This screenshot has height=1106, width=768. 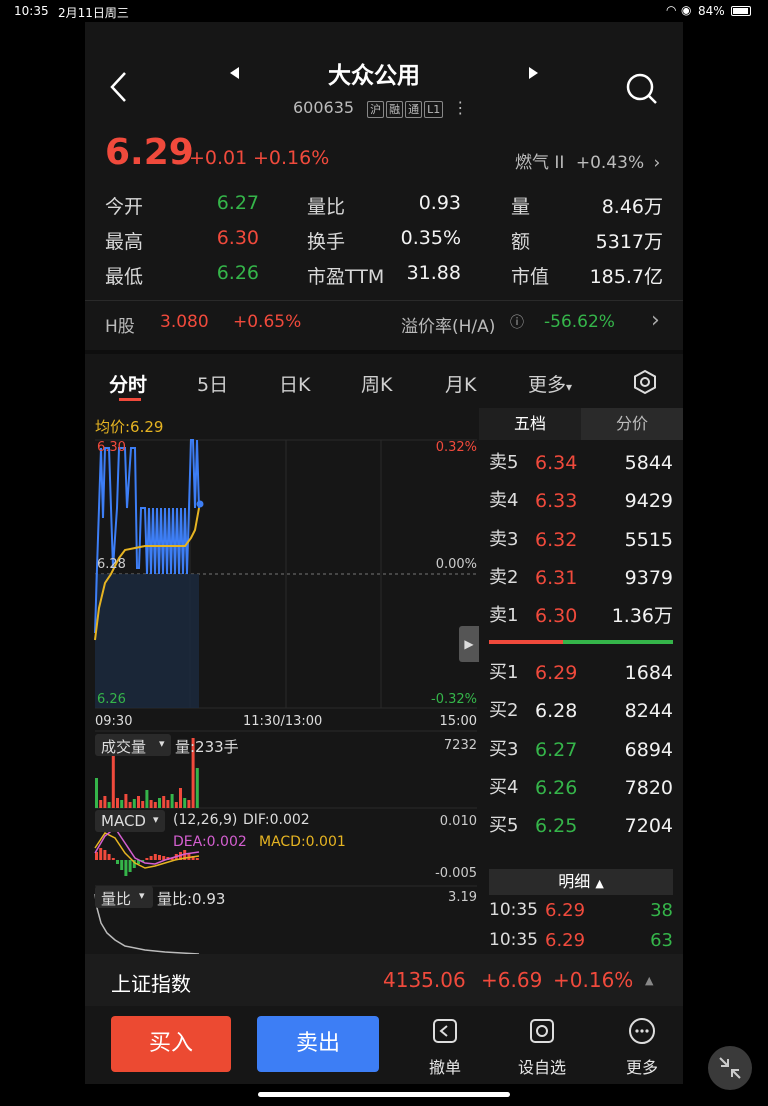 What do you see at coordinates (346, 277) in the screenshot?
I see `stat-label: 市盈TTM` at bounding box center [346, 277].